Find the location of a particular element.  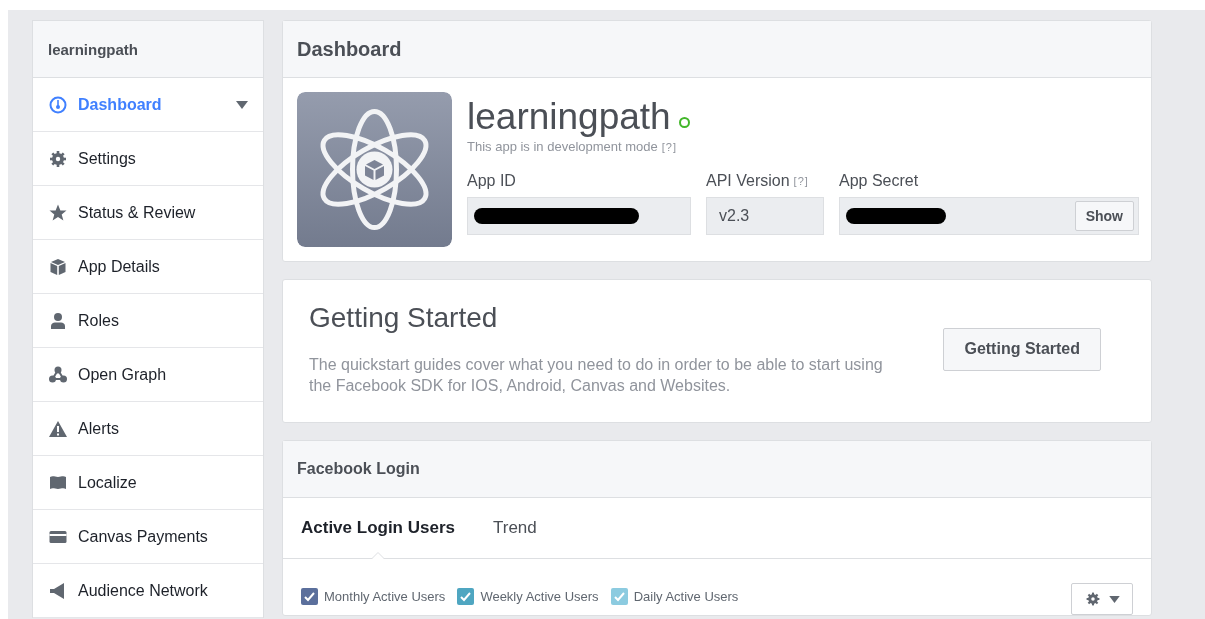

input-field: Show is located at coordinates (989, 216).